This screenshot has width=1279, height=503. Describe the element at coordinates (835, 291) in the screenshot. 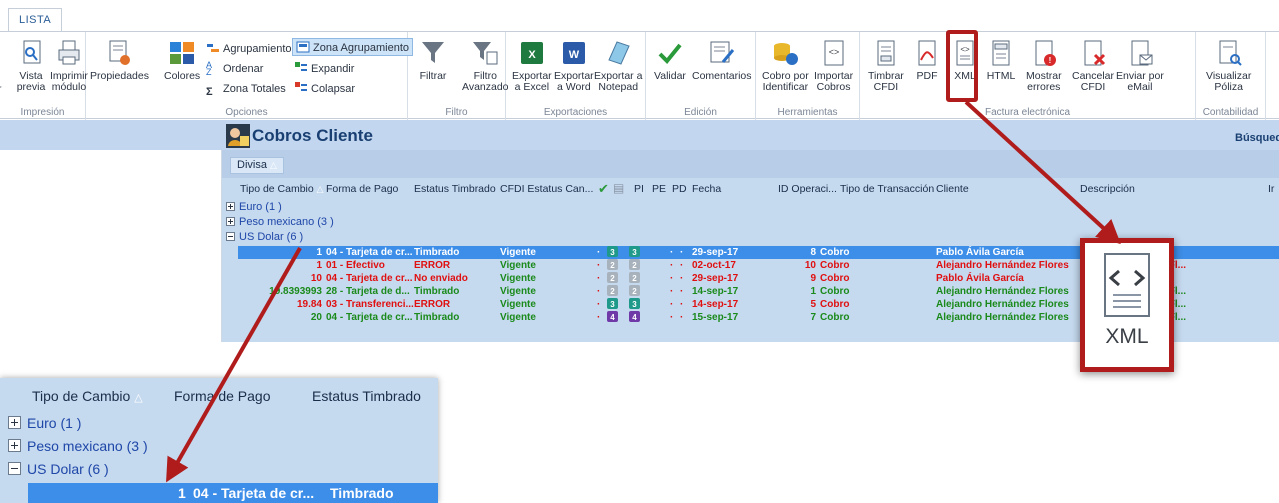

I see `cell-tipo-transaccion: Cobro` at that location.